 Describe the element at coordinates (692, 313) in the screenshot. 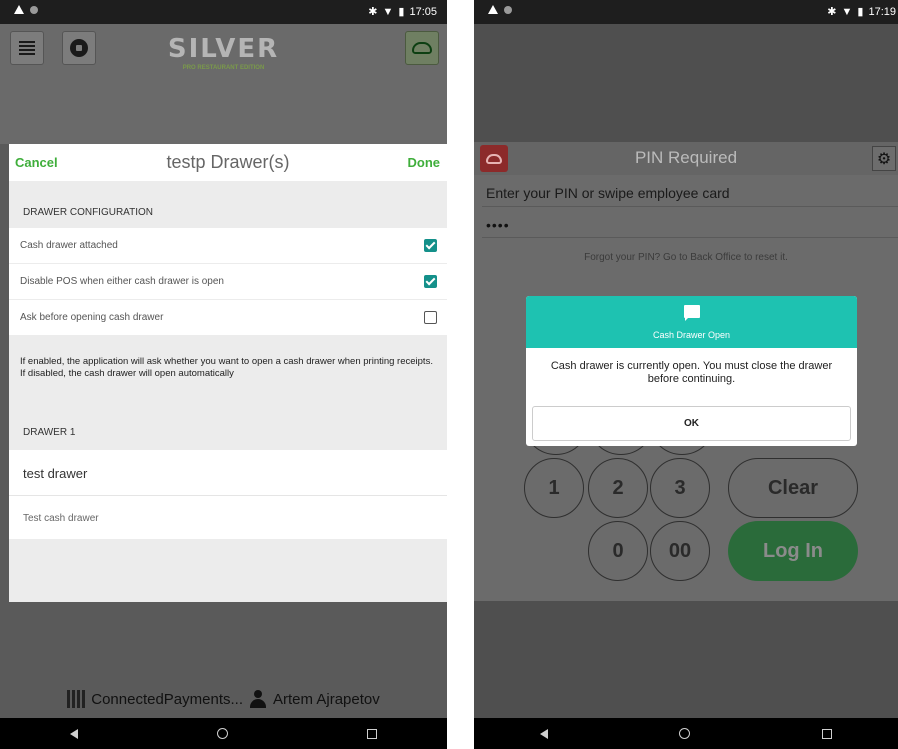

I see `message-icon` at that location.